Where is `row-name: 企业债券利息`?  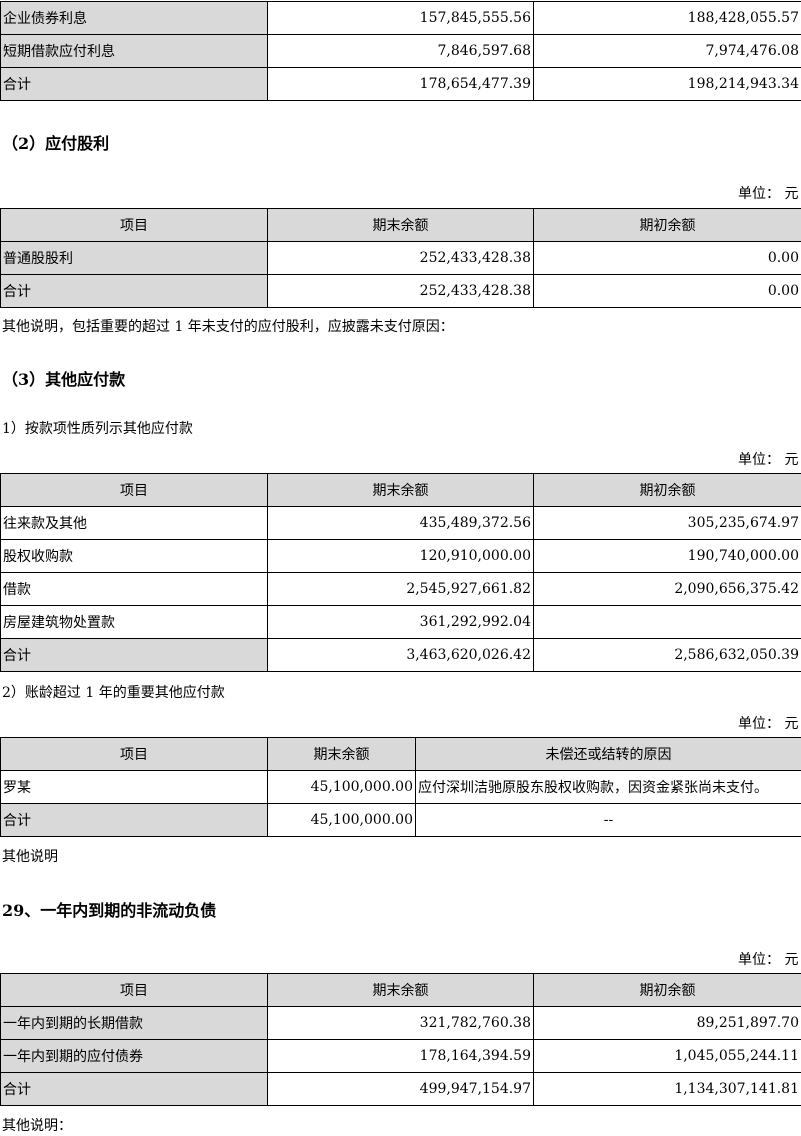 row-name: 企业债券利息 is located at coordinates (134, 18).